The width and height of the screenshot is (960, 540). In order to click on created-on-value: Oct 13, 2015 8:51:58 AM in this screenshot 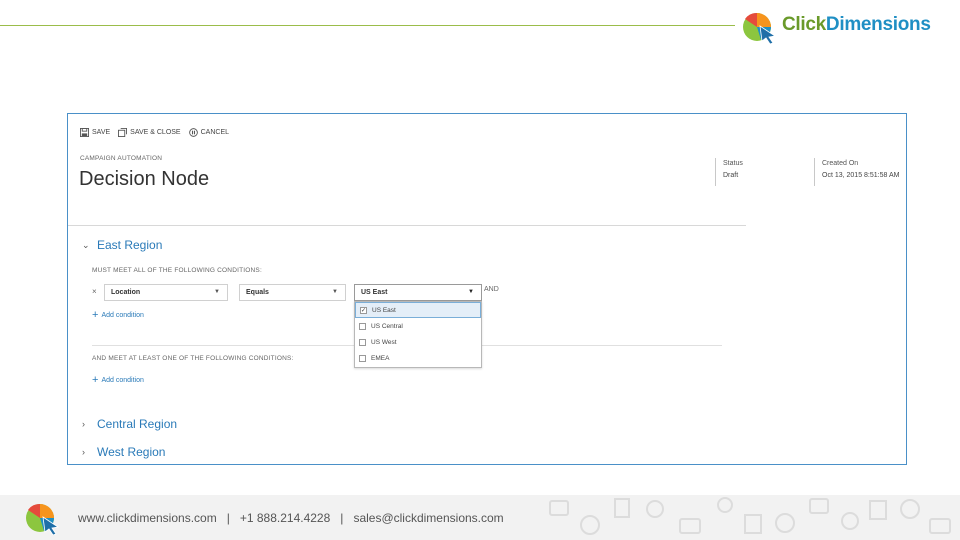, I will do `click(861, 175)`.